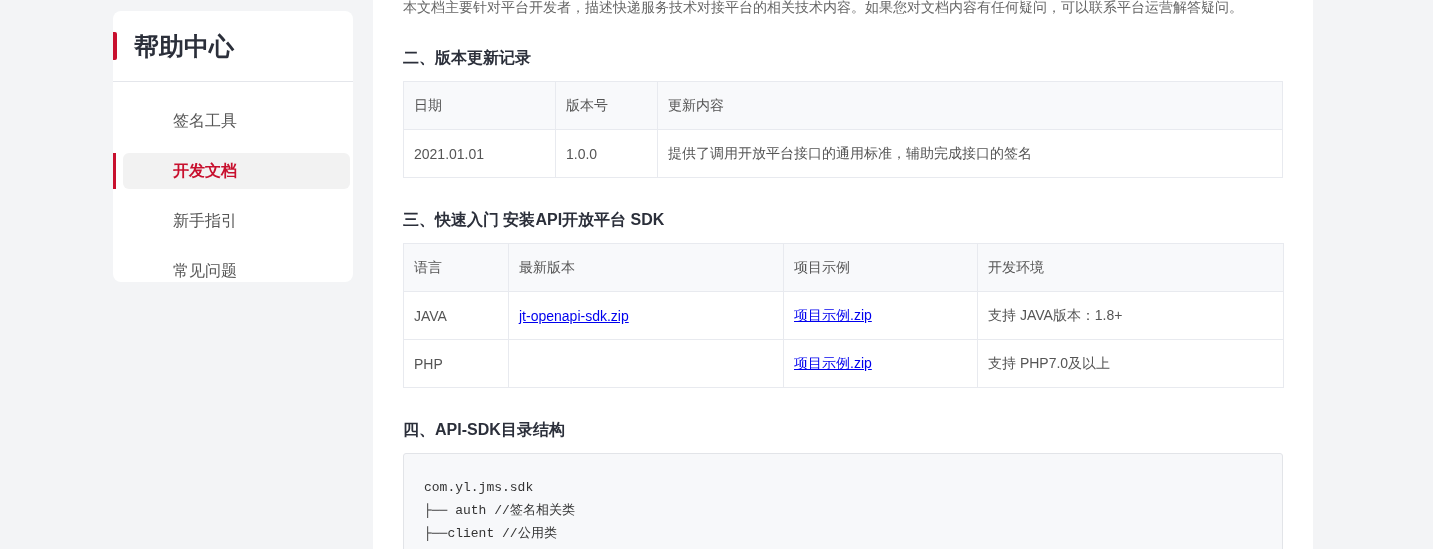 The height and width of the screenshot is (549, 1433). Describe the element at coordinates (456, 267) in the screenshot. I see `column-header: 语言` at that location.